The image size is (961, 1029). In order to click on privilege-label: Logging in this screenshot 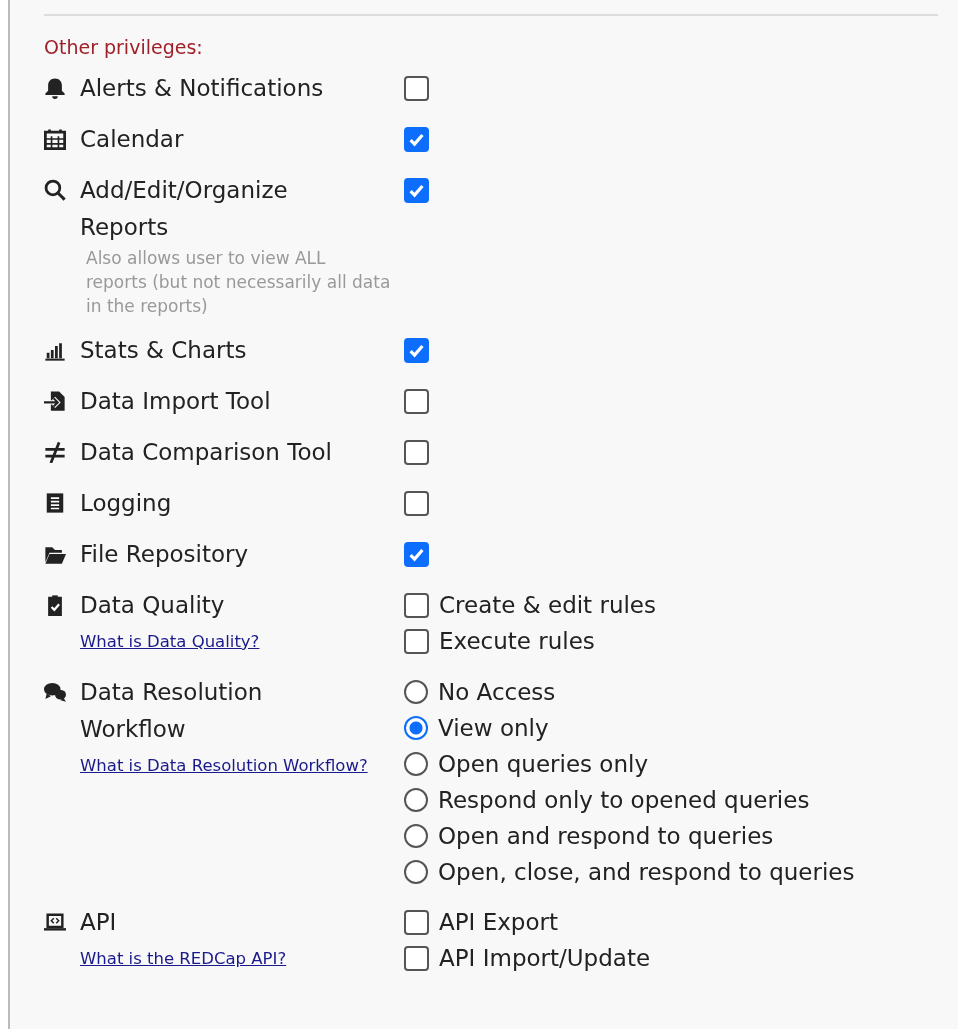, I will do `click(126, 503)`.